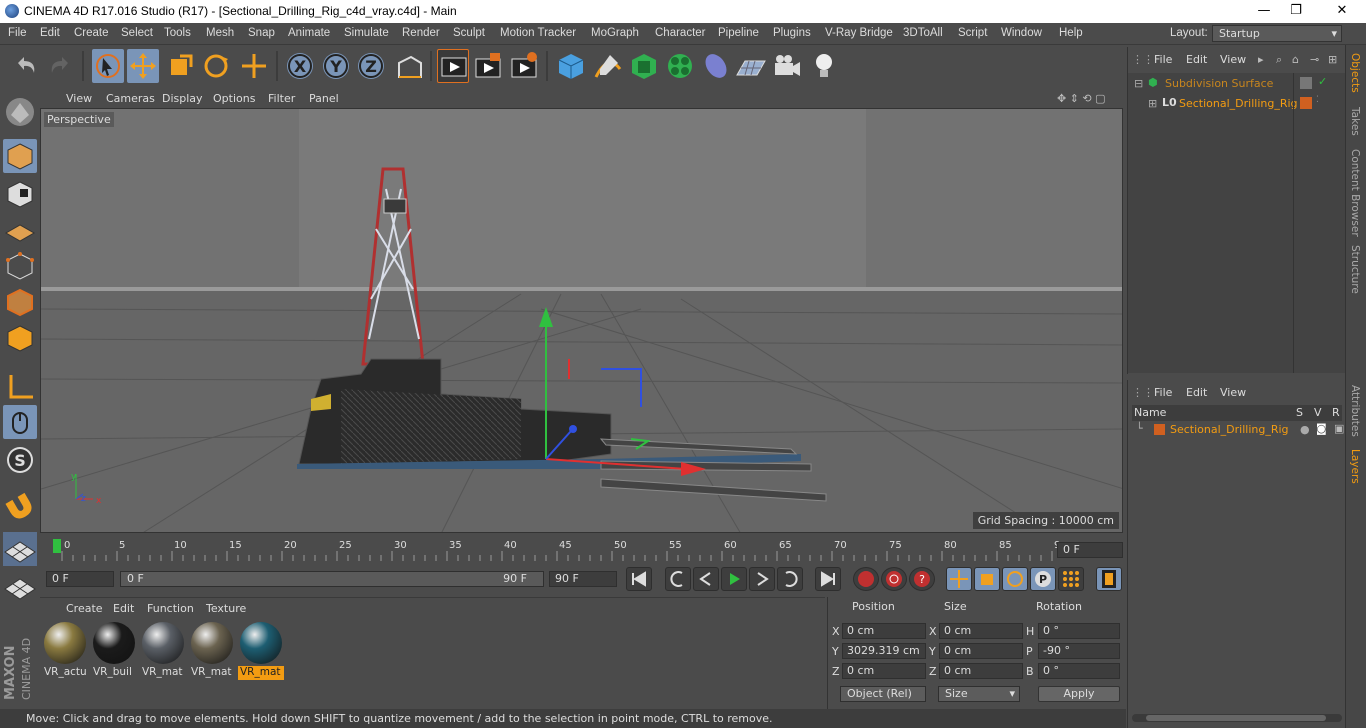 This screenshot has width=1366, height=728. I want to click on current-frame-field: 0 F, so click(1090, 550).